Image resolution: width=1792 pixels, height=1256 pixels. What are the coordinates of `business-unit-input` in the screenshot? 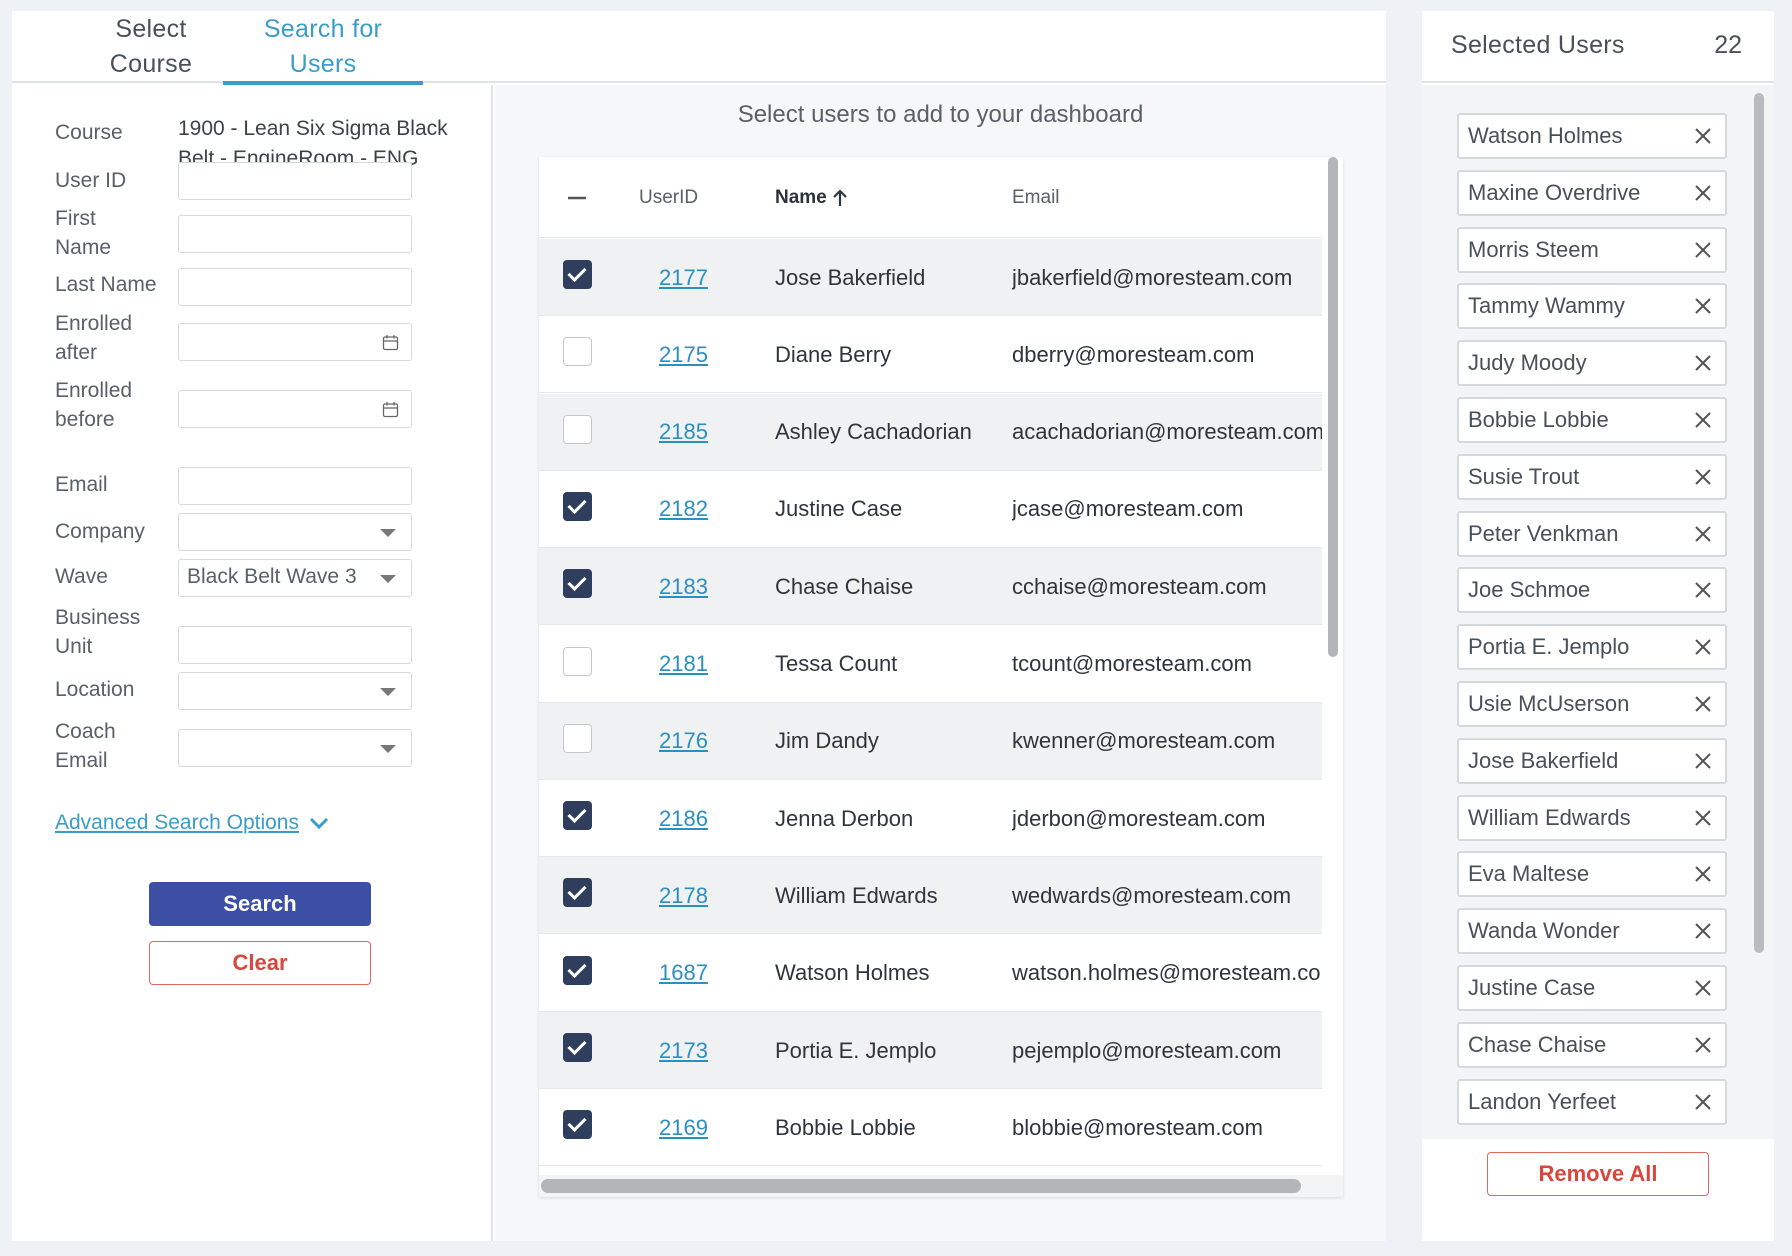 It's located at (295, 645).